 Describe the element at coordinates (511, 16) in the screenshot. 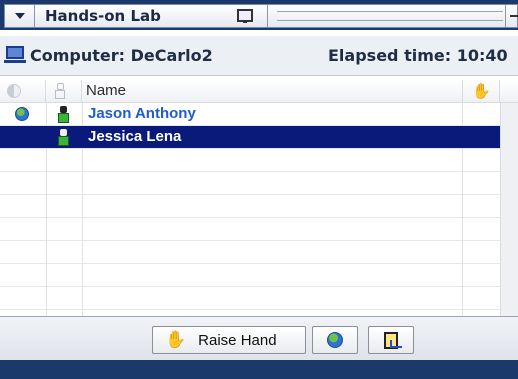

I see `minimize-icon` at that location.